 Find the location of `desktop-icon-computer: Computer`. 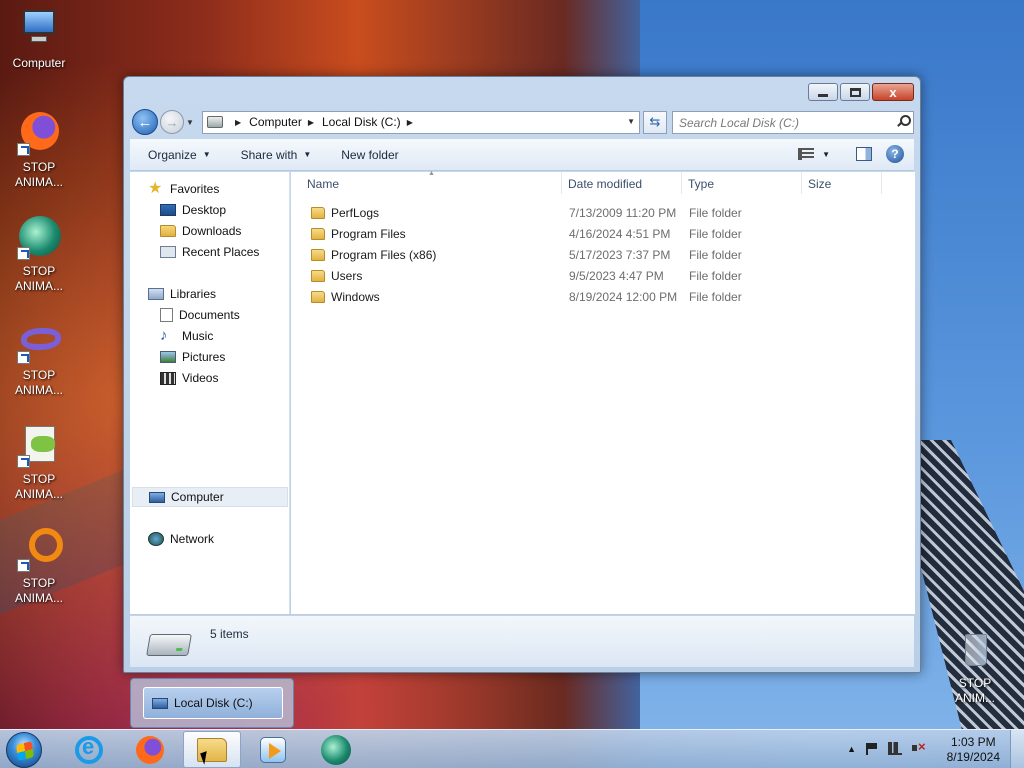

desktop-icon-computer: Computer is located at coordinates (39, 39).